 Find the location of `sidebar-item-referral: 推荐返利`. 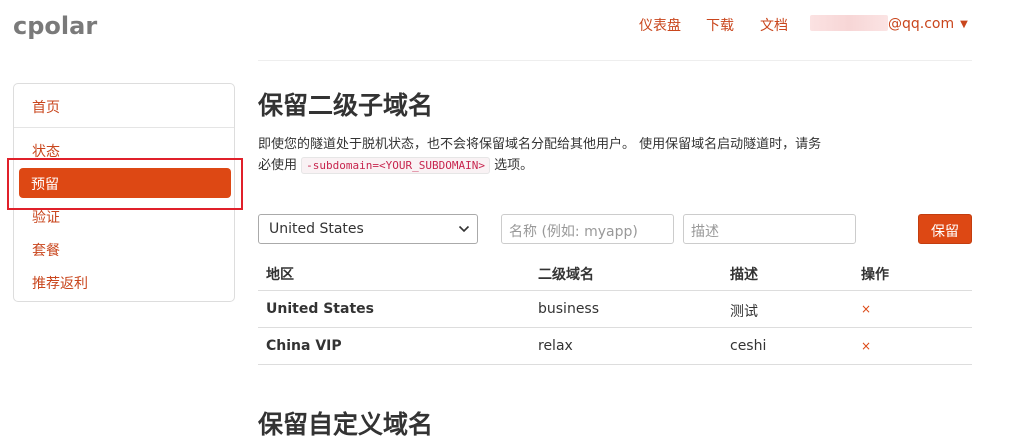

sidebar-item-referral: 推荐返利 is located at coordinates (60, 283).